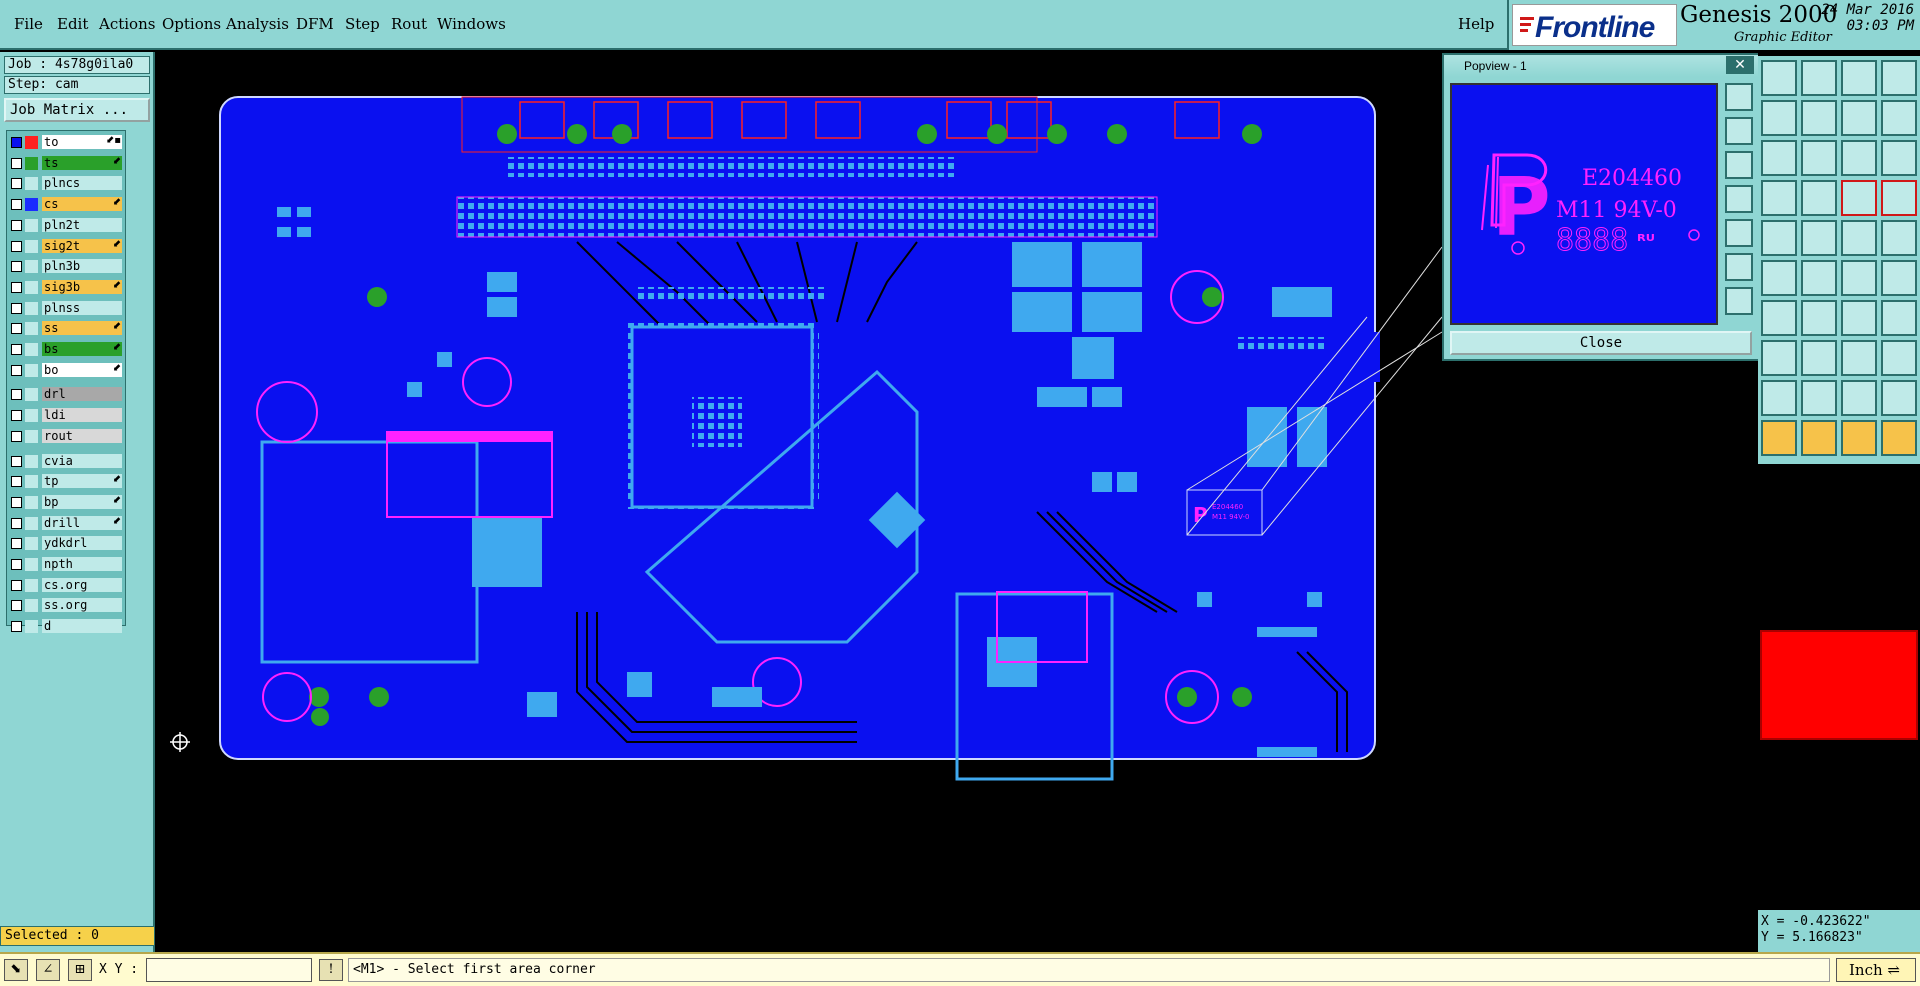 Image resolution: width=1920 pixels, height=986 pixels. Describe the element at coordinates (1899, 398) in the screenshot. I see `triangle-alt-icon` at that location.